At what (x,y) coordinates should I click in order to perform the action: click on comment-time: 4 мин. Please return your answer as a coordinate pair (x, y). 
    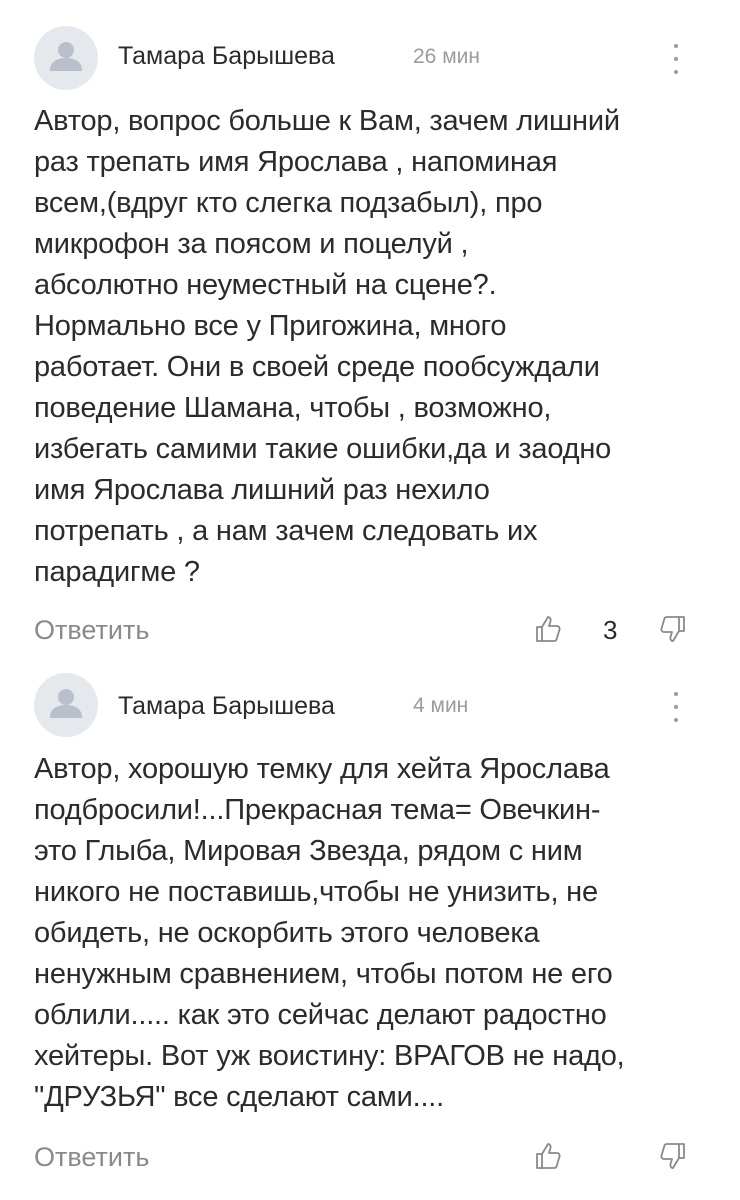
    Looking at the image, I should click on (441, 705).